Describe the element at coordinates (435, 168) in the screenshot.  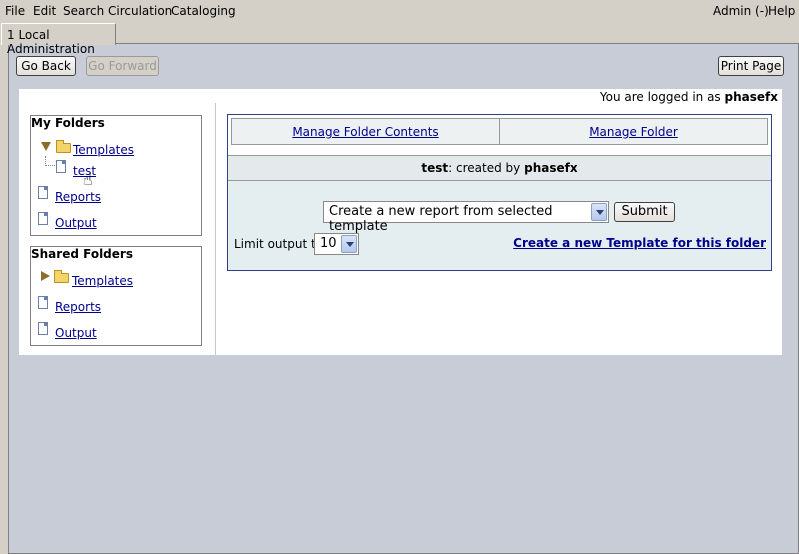
I see `folder-name: test` at that location.